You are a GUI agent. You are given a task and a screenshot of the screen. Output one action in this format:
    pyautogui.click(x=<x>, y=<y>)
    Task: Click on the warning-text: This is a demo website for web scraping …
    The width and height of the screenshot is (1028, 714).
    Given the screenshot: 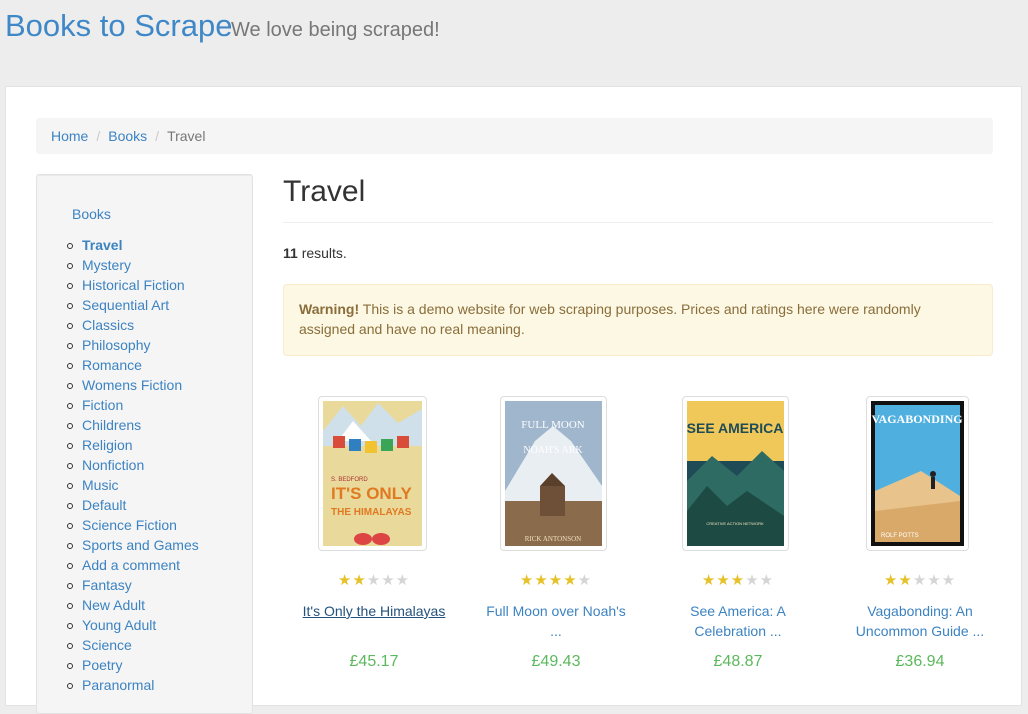 What is the action you would take?
    pyautogui.click(x=610, y=319)
    